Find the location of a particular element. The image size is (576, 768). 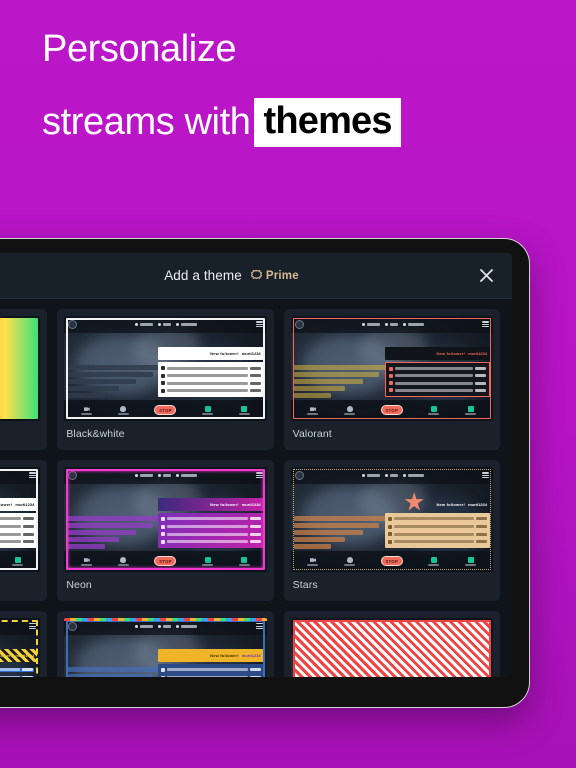

headline-prefix: streams with is located at coordinates (146, 122).